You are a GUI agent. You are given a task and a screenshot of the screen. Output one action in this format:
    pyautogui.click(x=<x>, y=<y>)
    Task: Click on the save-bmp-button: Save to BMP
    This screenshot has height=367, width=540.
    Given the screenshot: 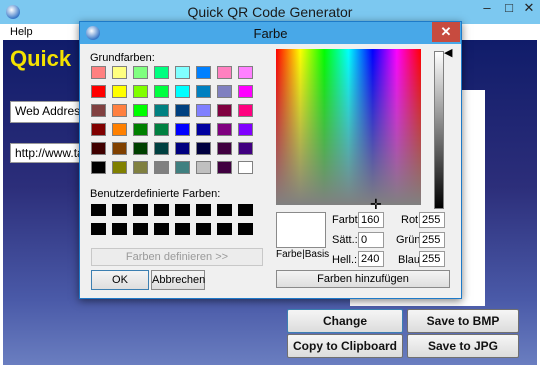 What is the action you would take?
    pyautogui.click(x=463, y=321)
    